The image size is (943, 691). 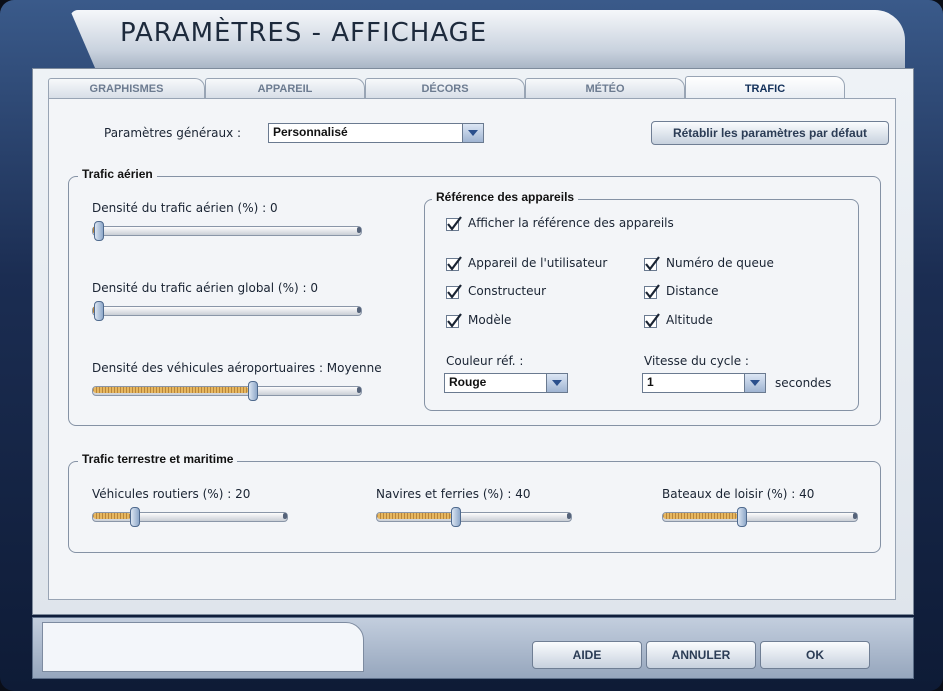 What do you see at coordinates (227, 391) in the screenshot?
I see `airport-vehicles-slider` at bounding box center [227, 391].